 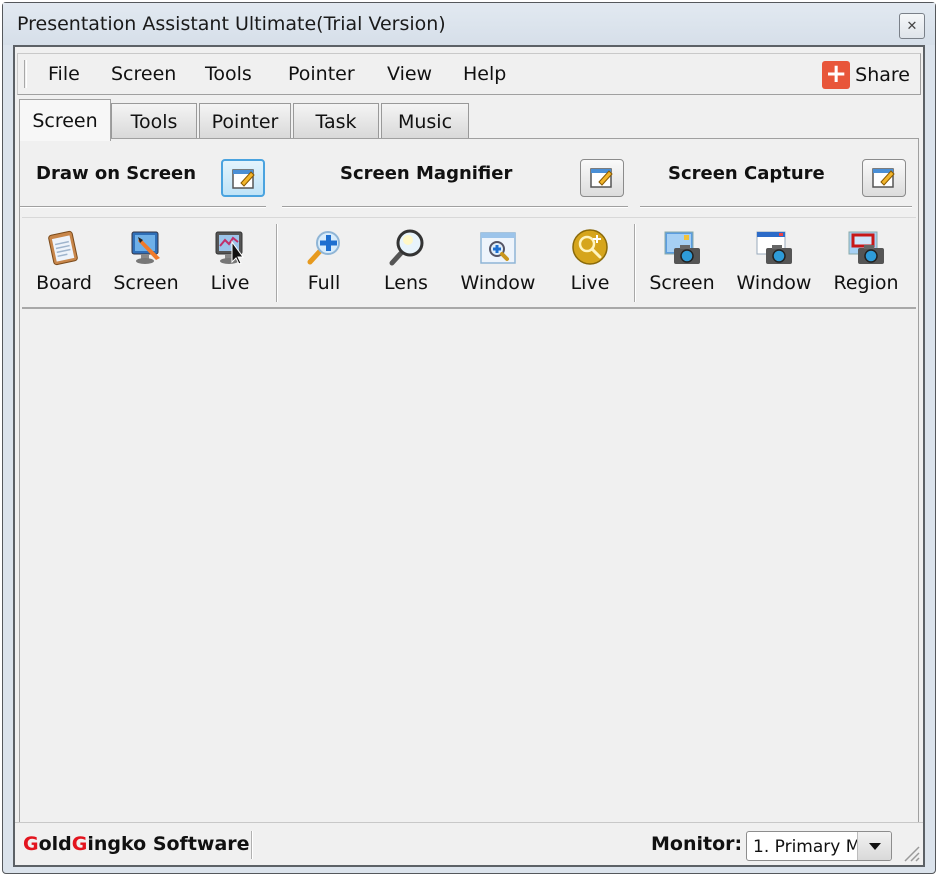 I want to click on draw-settings-button, so click(x=243, y=178).